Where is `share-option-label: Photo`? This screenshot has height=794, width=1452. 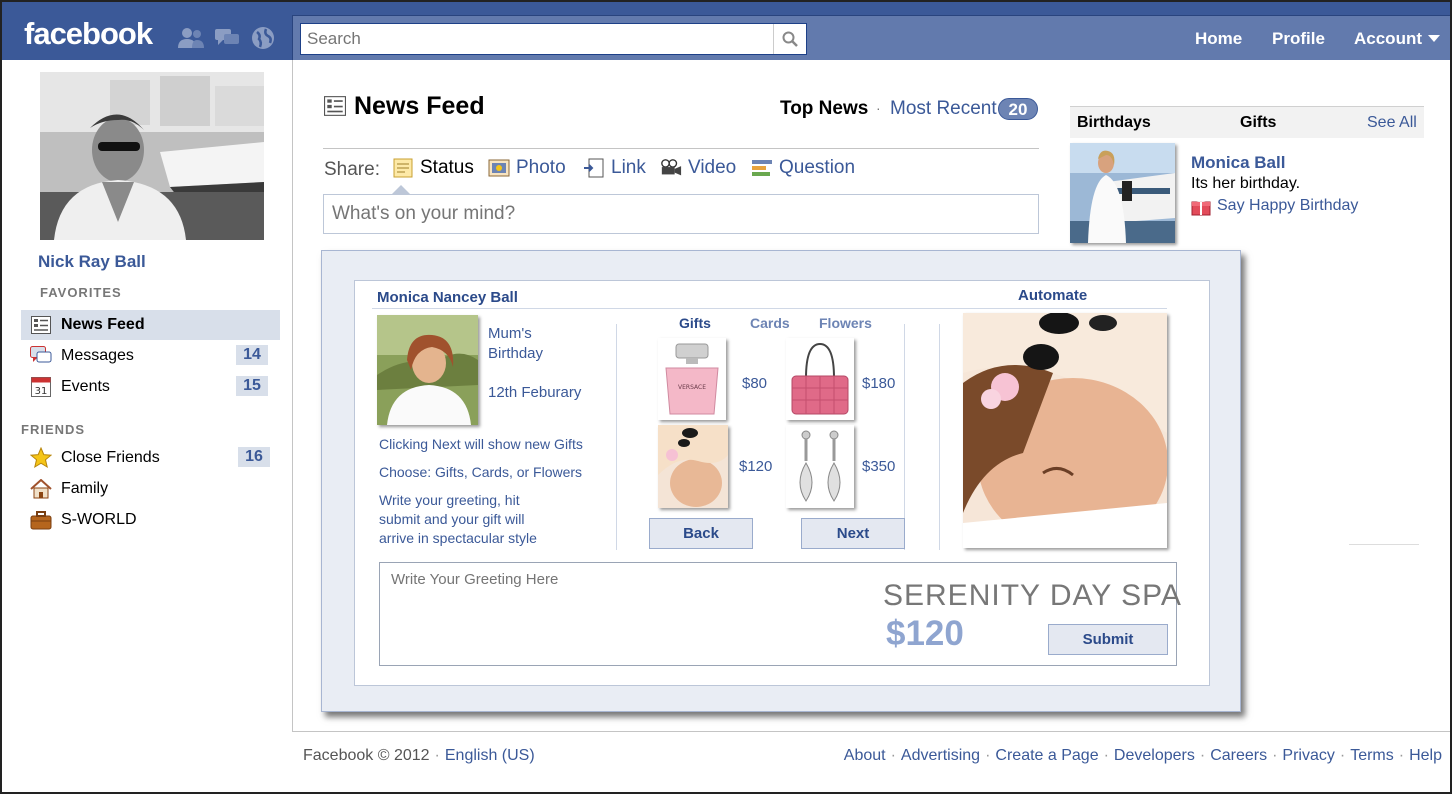 share-option-label: Photo is located at coordinates (541, 167).